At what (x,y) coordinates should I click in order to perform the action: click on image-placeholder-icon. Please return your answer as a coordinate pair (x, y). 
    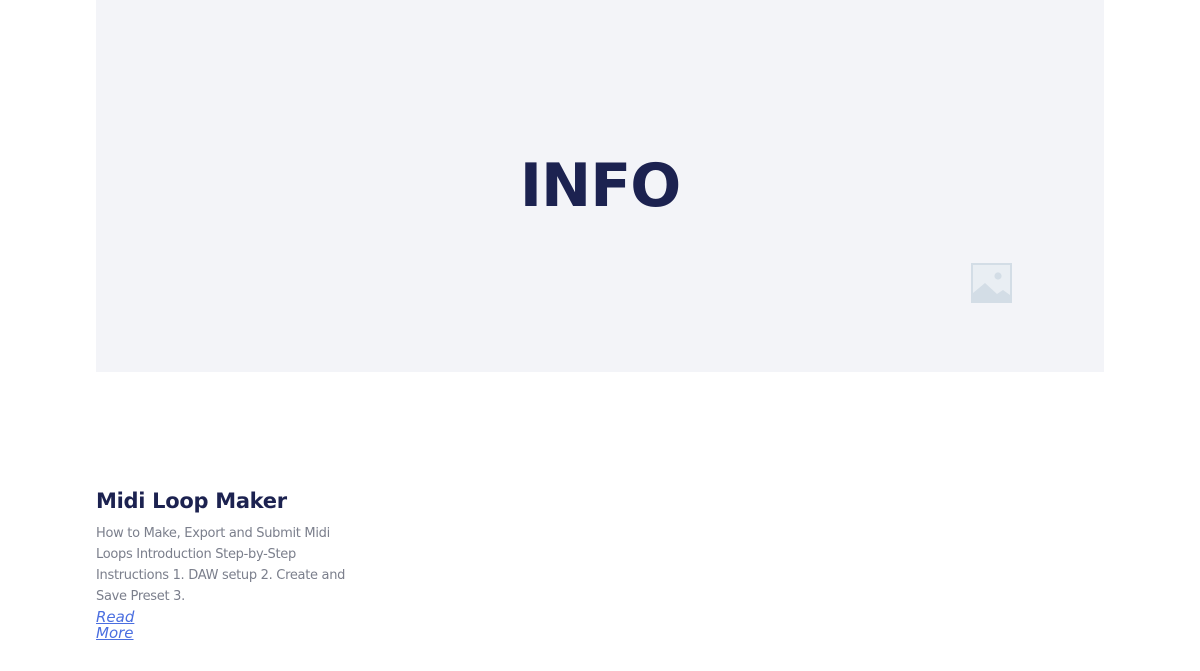
    Looking at the image, I should click on (991, 283).